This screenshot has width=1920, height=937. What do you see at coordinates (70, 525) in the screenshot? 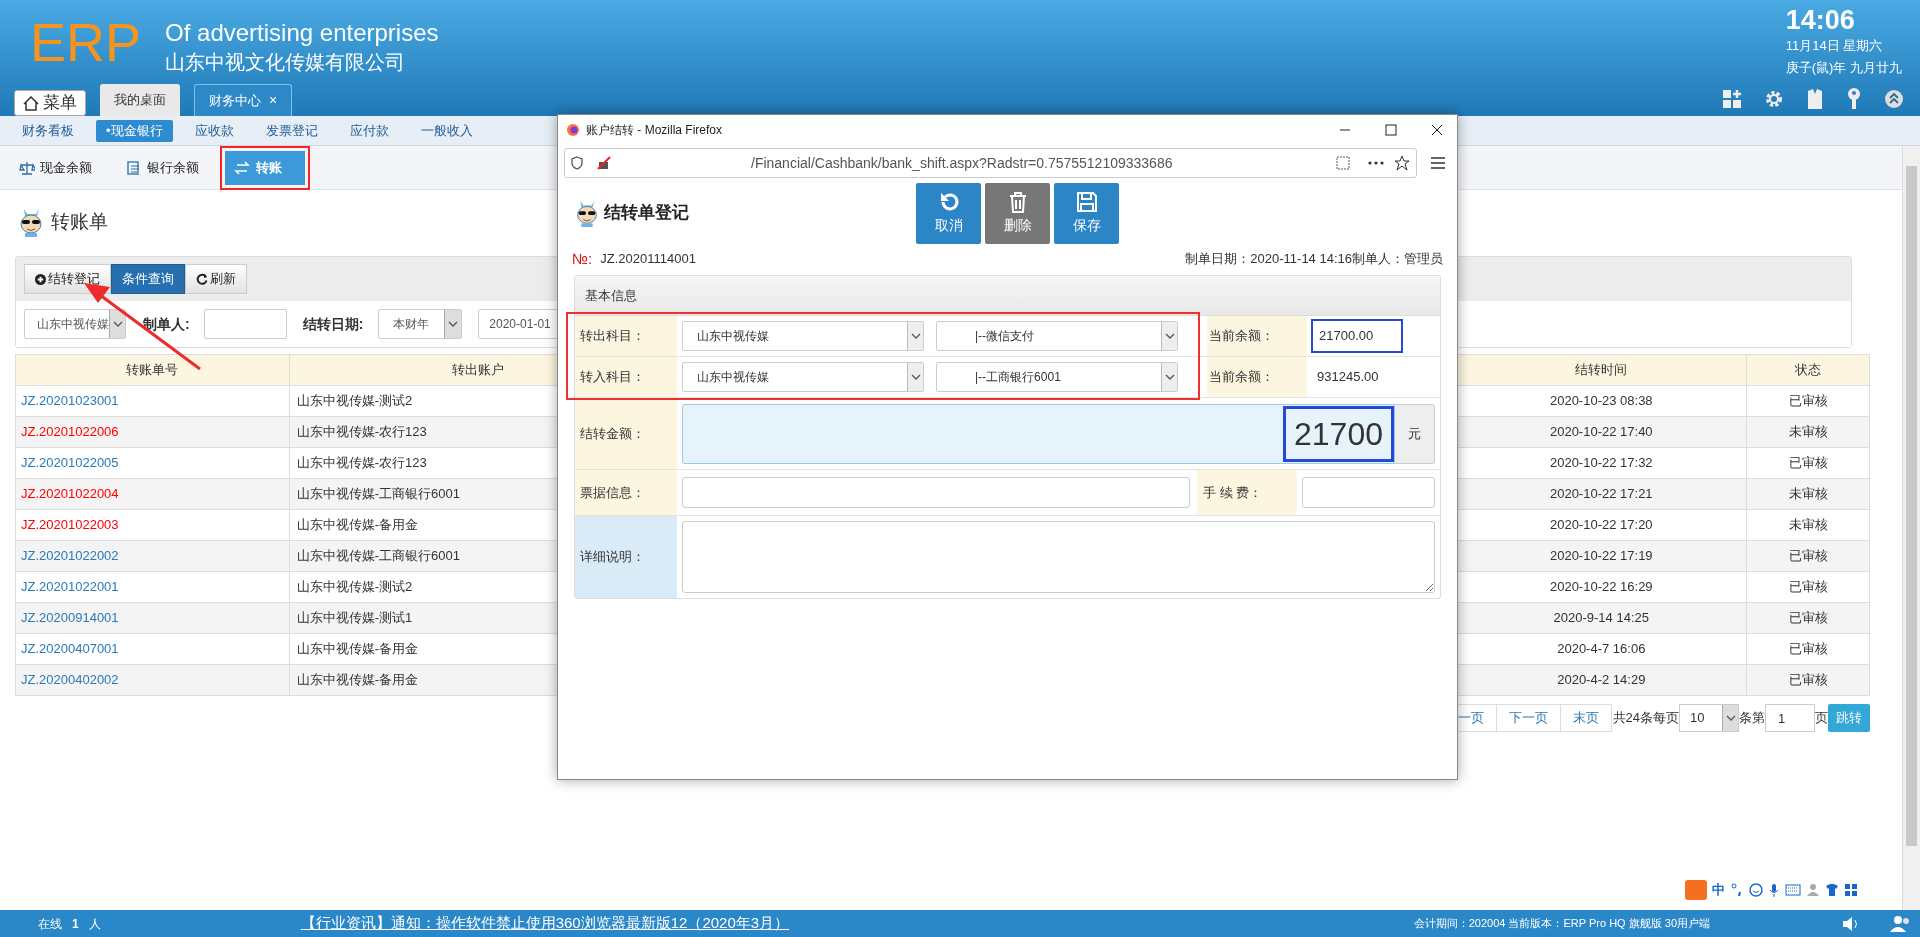
I see `transfer-number-link: JZ.20201022003` at bounding box center [70, 525].